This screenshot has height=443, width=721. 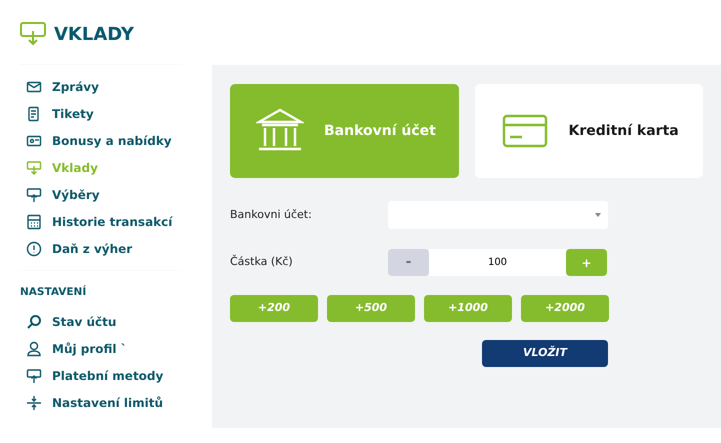 What do you see at coordinates (101, 140) in the screenshot?
I see `menu-item: Bonusy a nabídky` at bounding box center [101, 140].